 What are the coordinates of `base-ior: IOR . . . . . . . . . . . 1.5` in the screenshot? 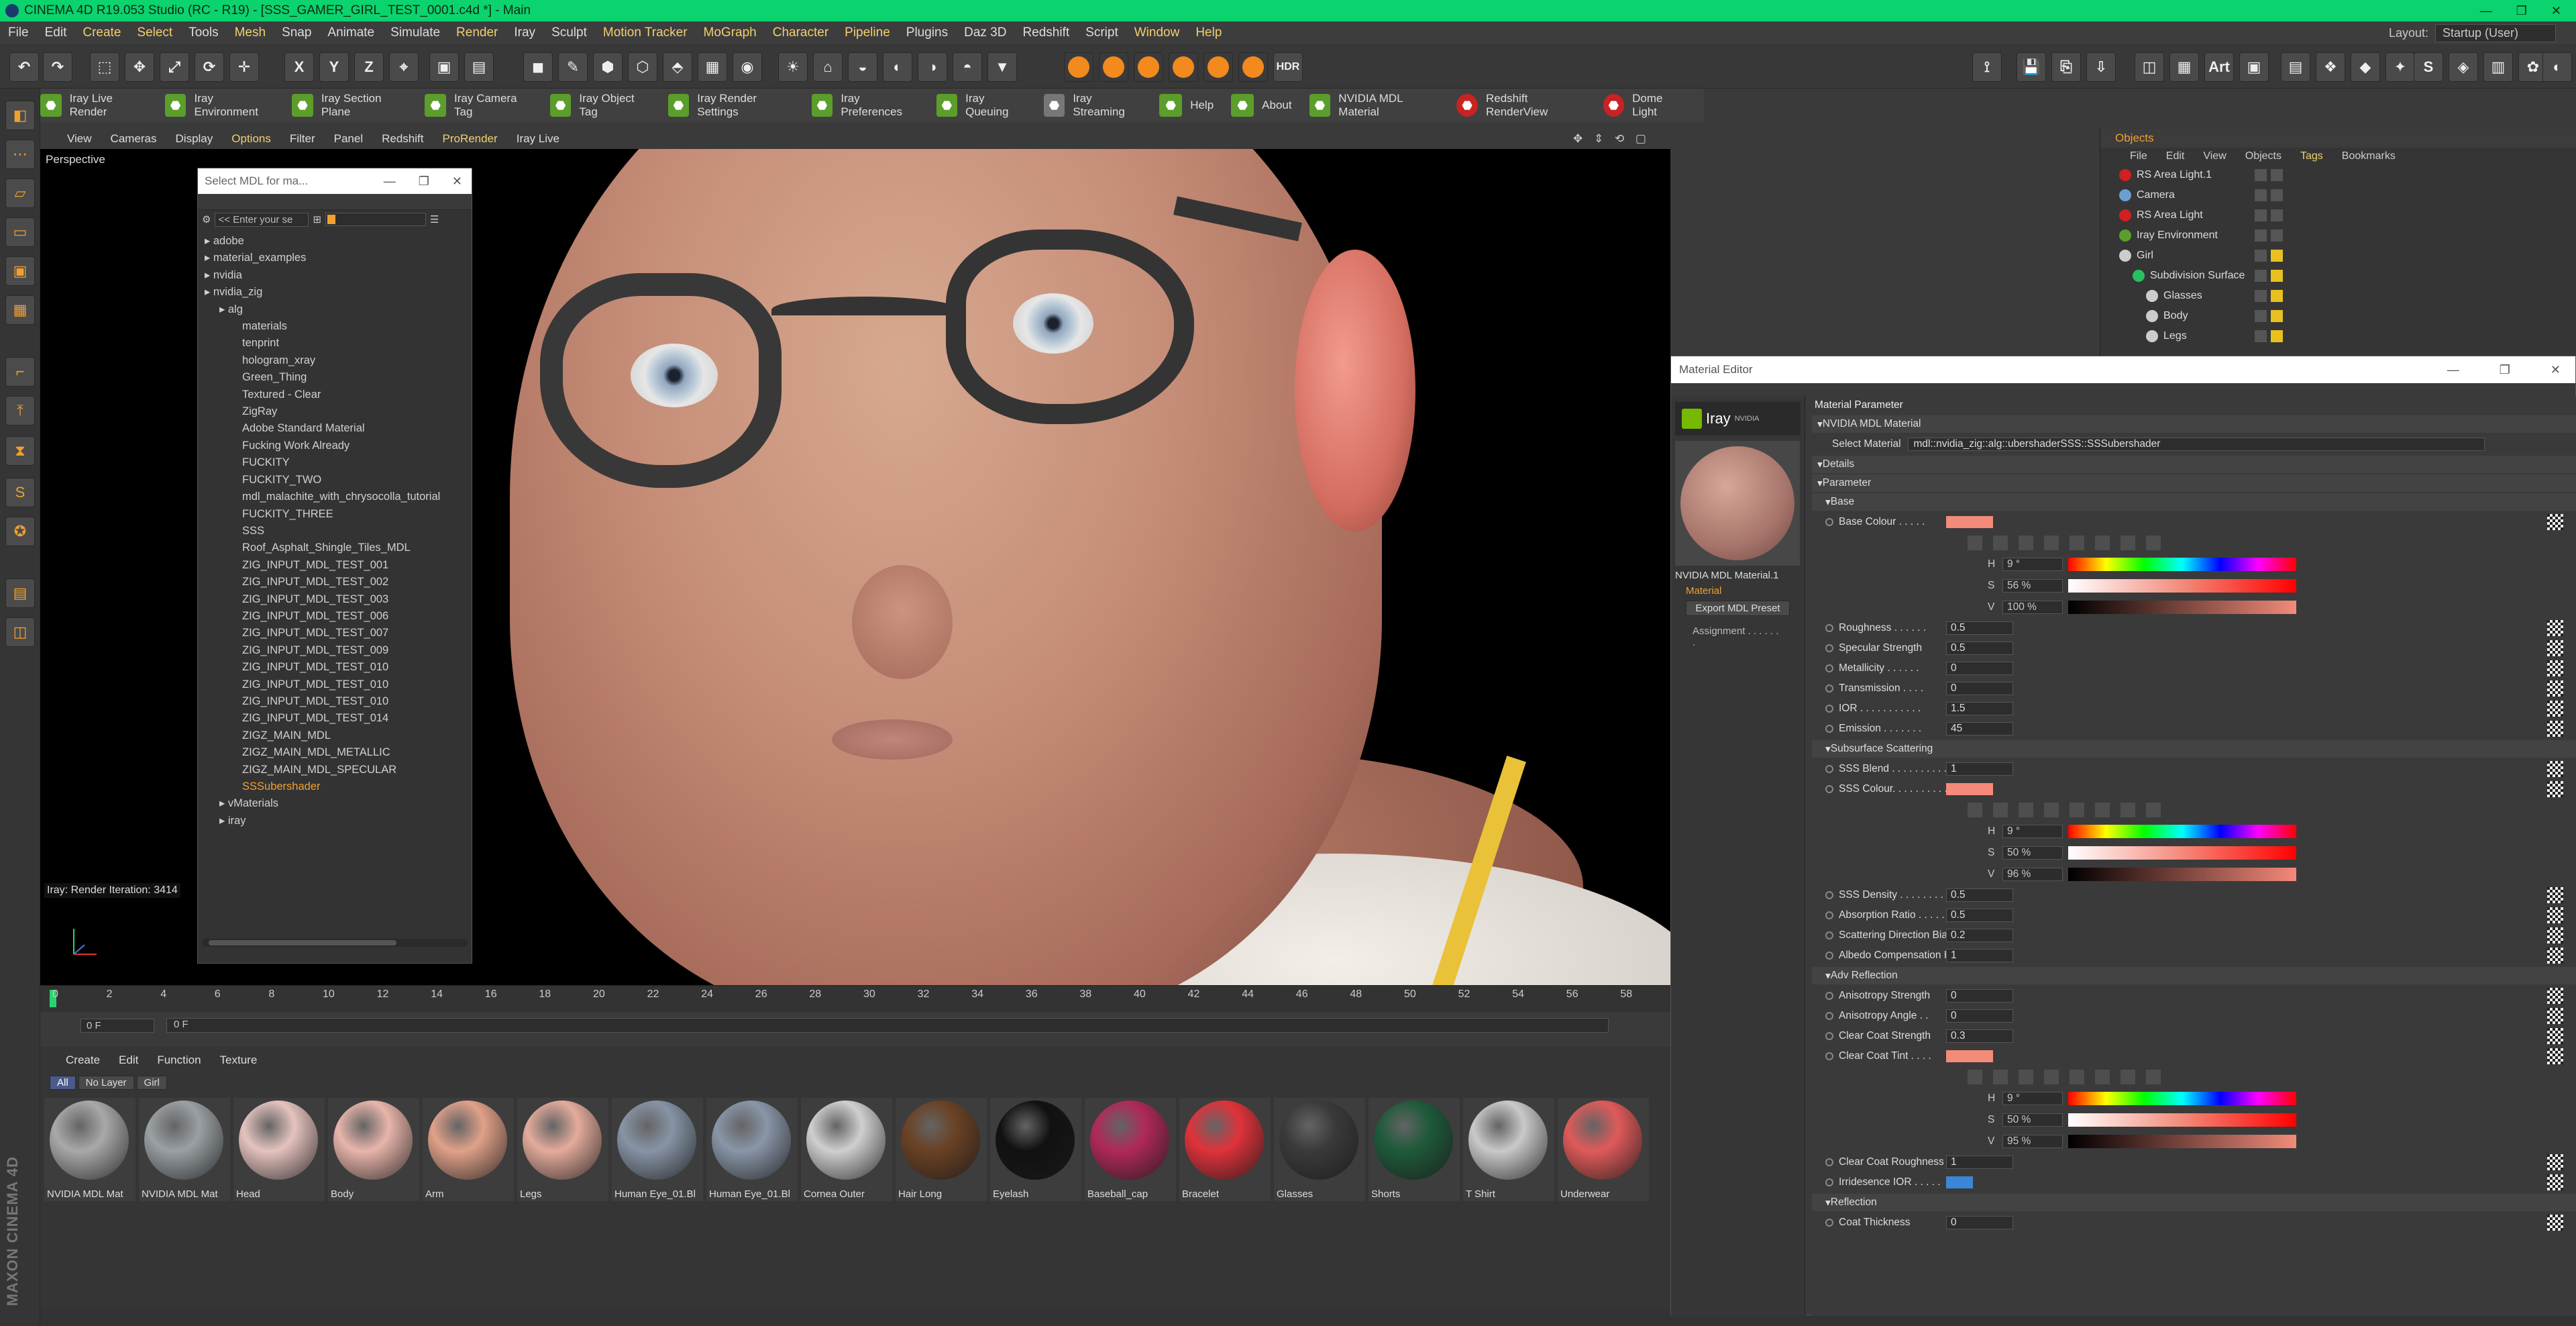 It's located at (2194, 709).